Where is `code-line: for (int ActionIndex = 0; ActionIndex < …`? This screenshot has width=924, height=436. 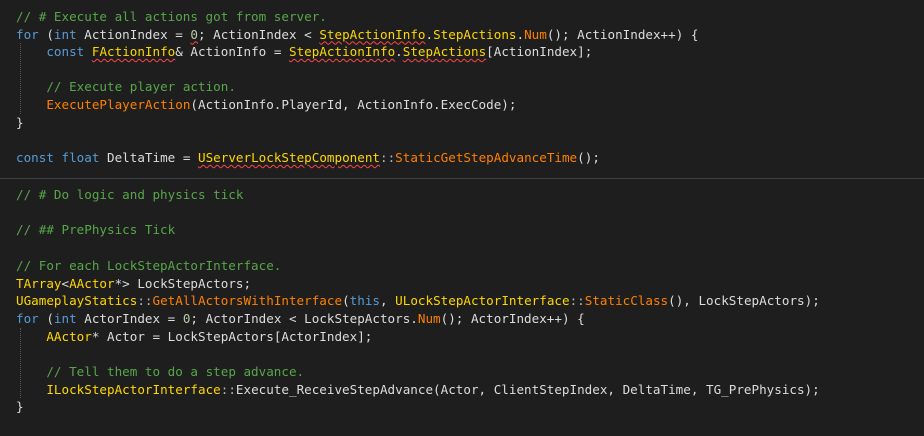 code-line: for (int ActionIndex = 0; ActionIndex < … is located at coordinates (357, 35).